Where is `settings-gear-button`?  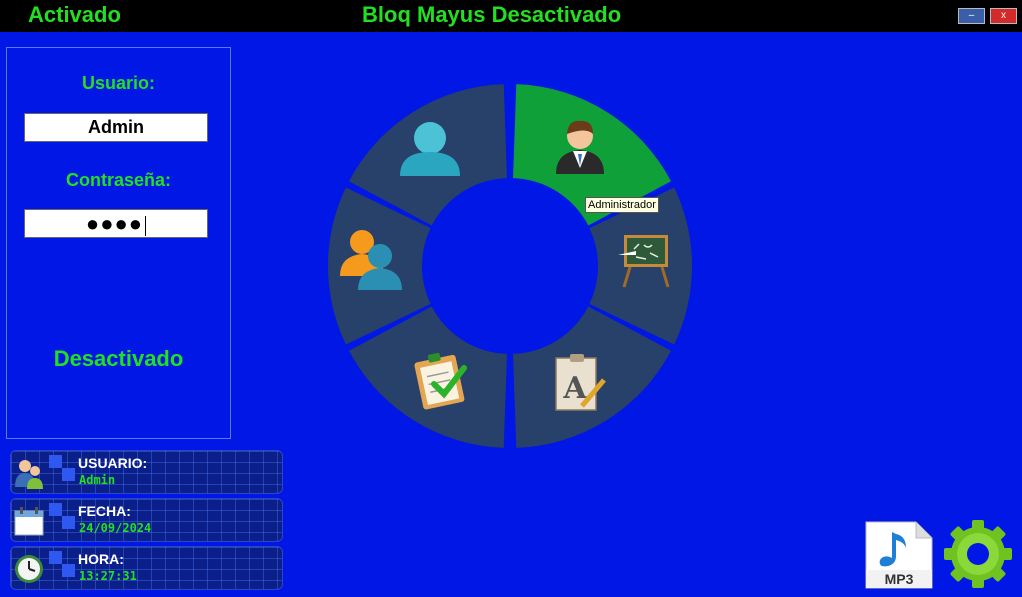
settings-gear-button is located at coordinates (978, 554).